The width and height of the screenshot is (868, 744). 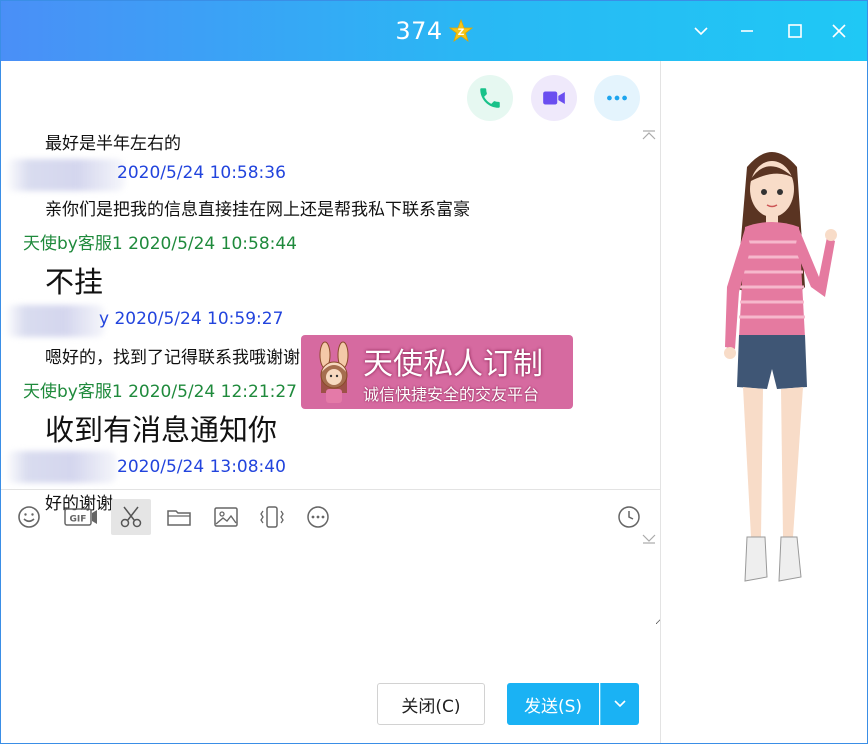 What do you see at coordinates (74, 282) in the screenshot?
I see `message-text-large: 不挂` at bounding box center [74, 282].